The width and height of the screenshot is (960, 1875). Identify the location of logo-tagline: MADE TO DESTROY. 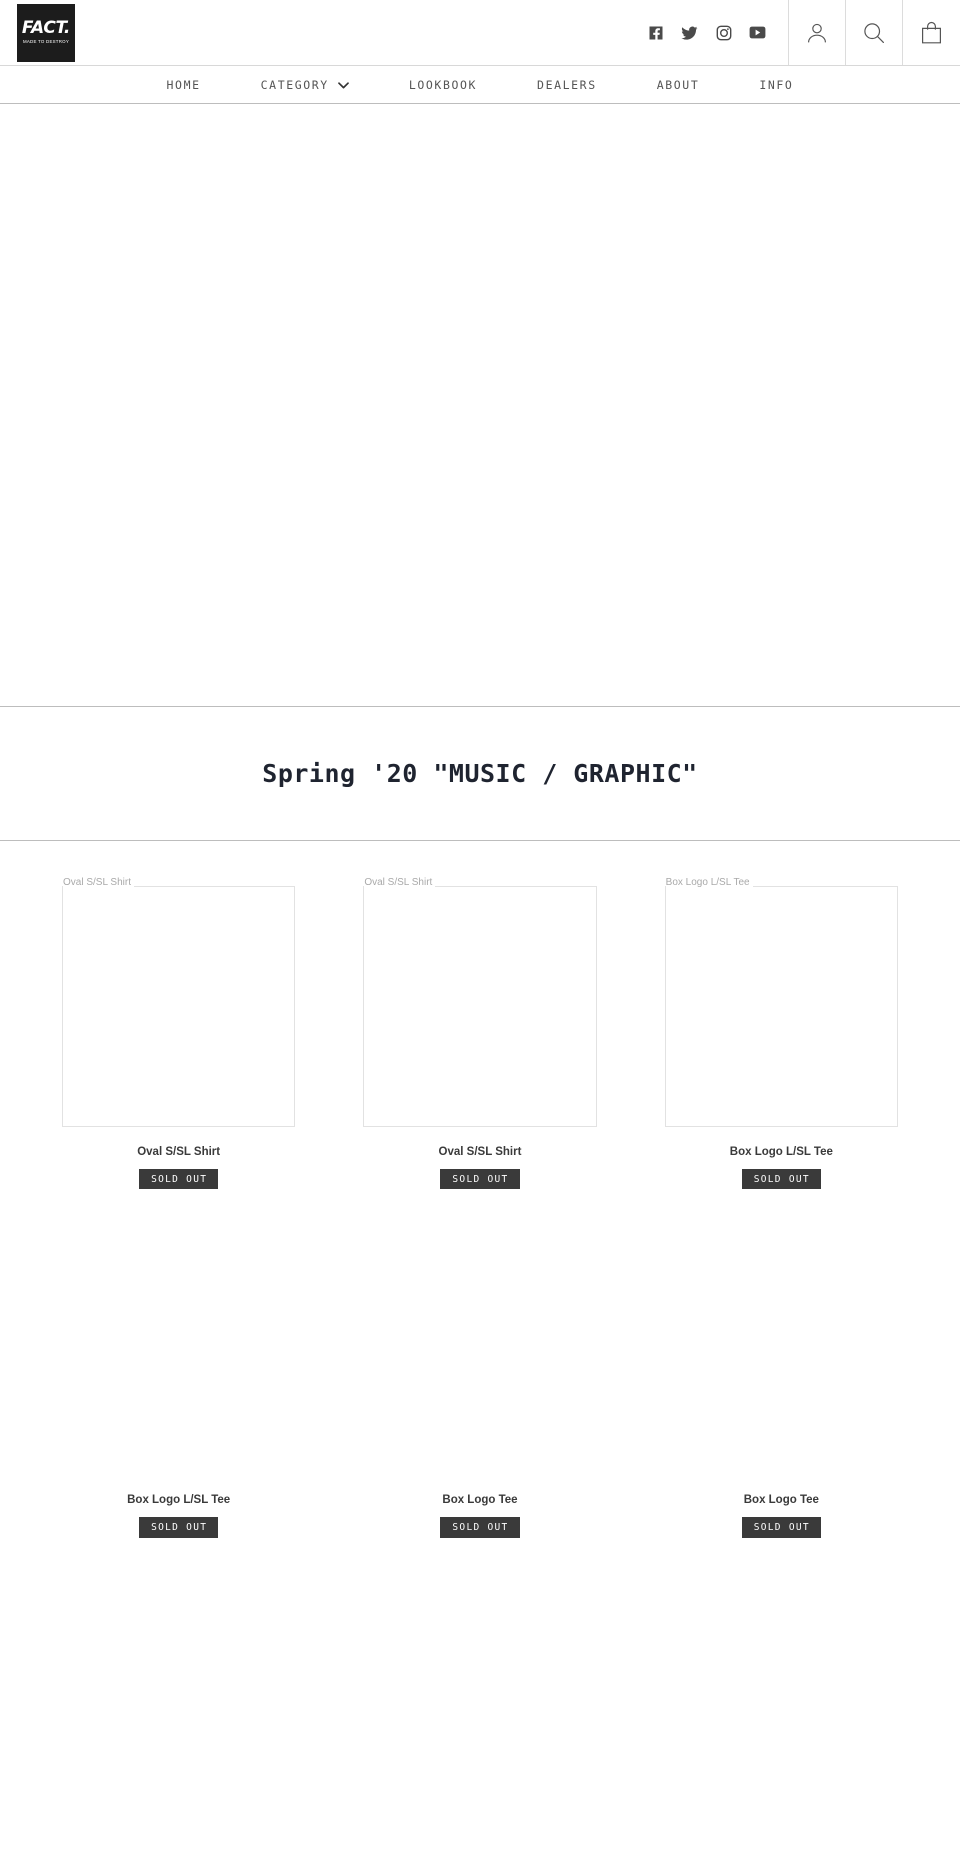
(46, 42).